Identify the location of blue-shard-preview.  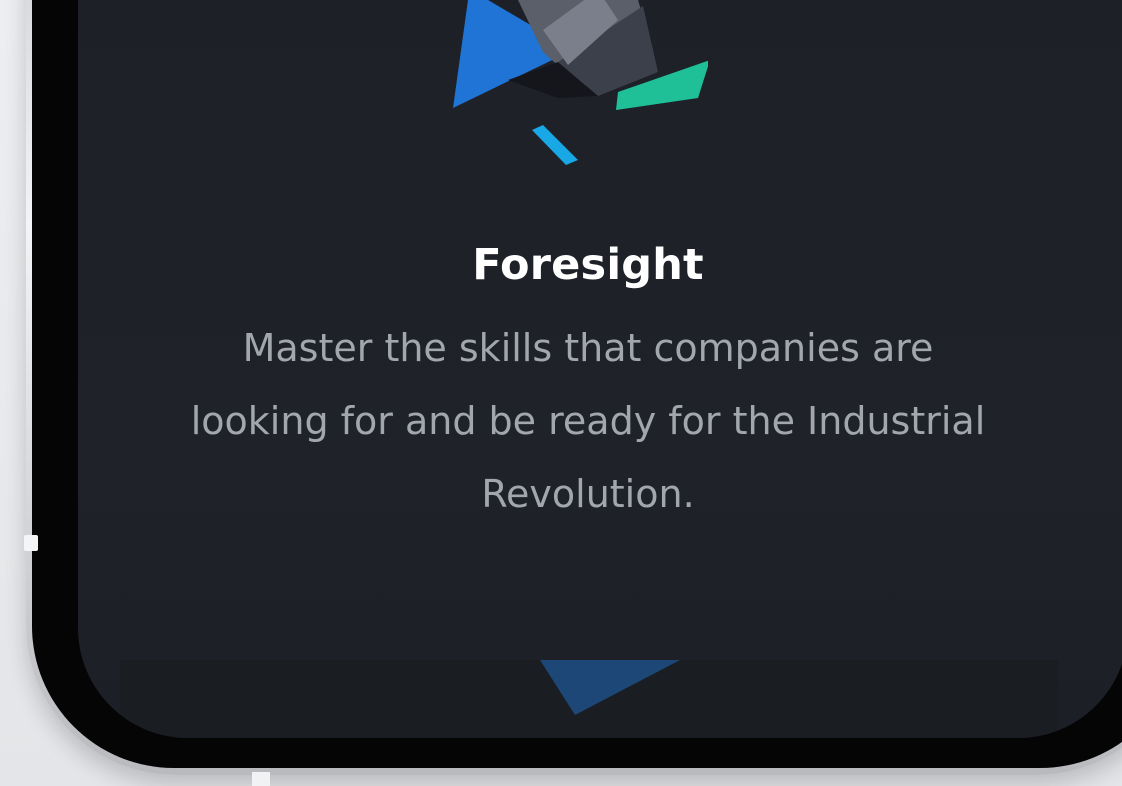
(610, 687).